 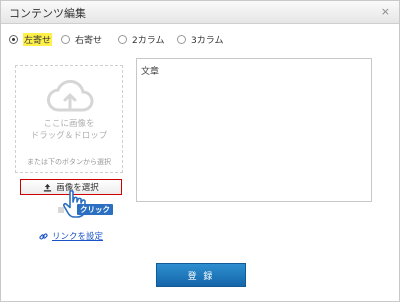 I want to click on set-link-label: リンクを設定, so click(x=77, y=236).